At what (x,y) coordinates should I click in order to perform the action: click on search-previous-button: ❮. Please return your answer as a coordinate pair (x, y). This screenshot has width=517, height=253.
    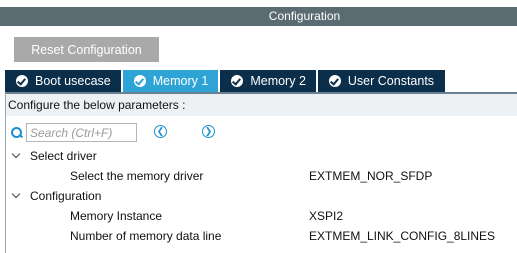
    Looking at the image, I should click on (160, 131).